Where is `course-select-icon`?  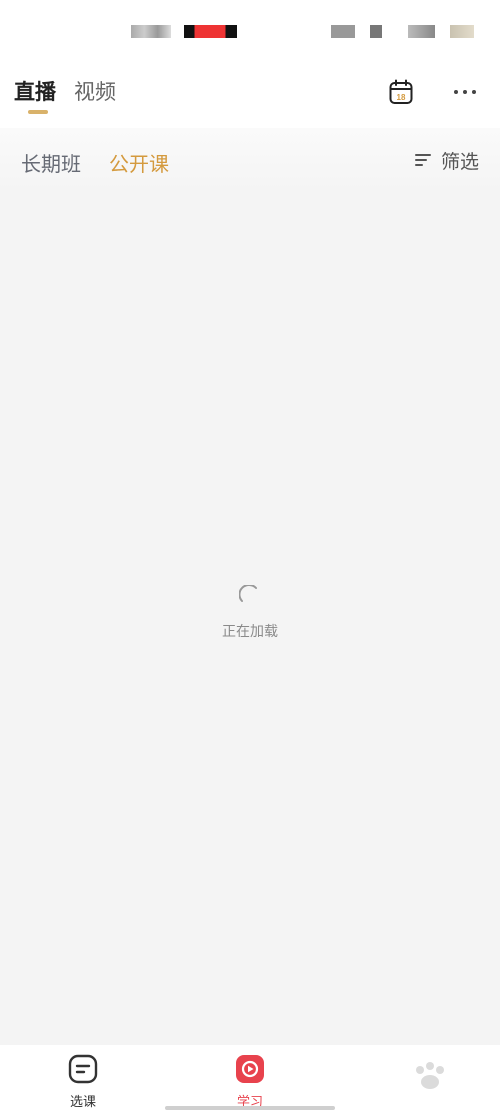
course-select-icon is located at coordinates (83, 1069).